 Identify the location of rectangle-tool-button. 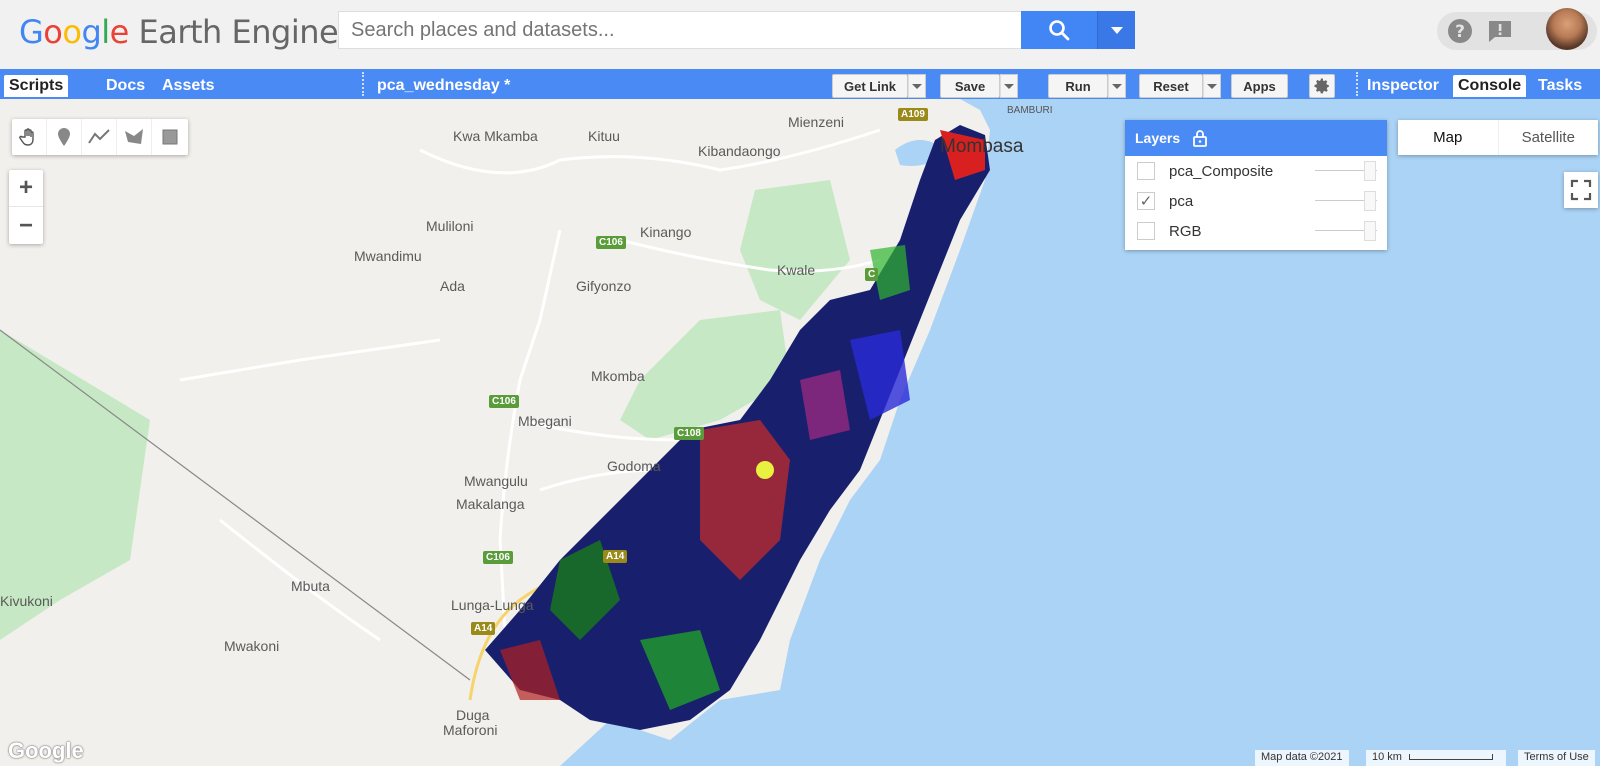
(169, 137).